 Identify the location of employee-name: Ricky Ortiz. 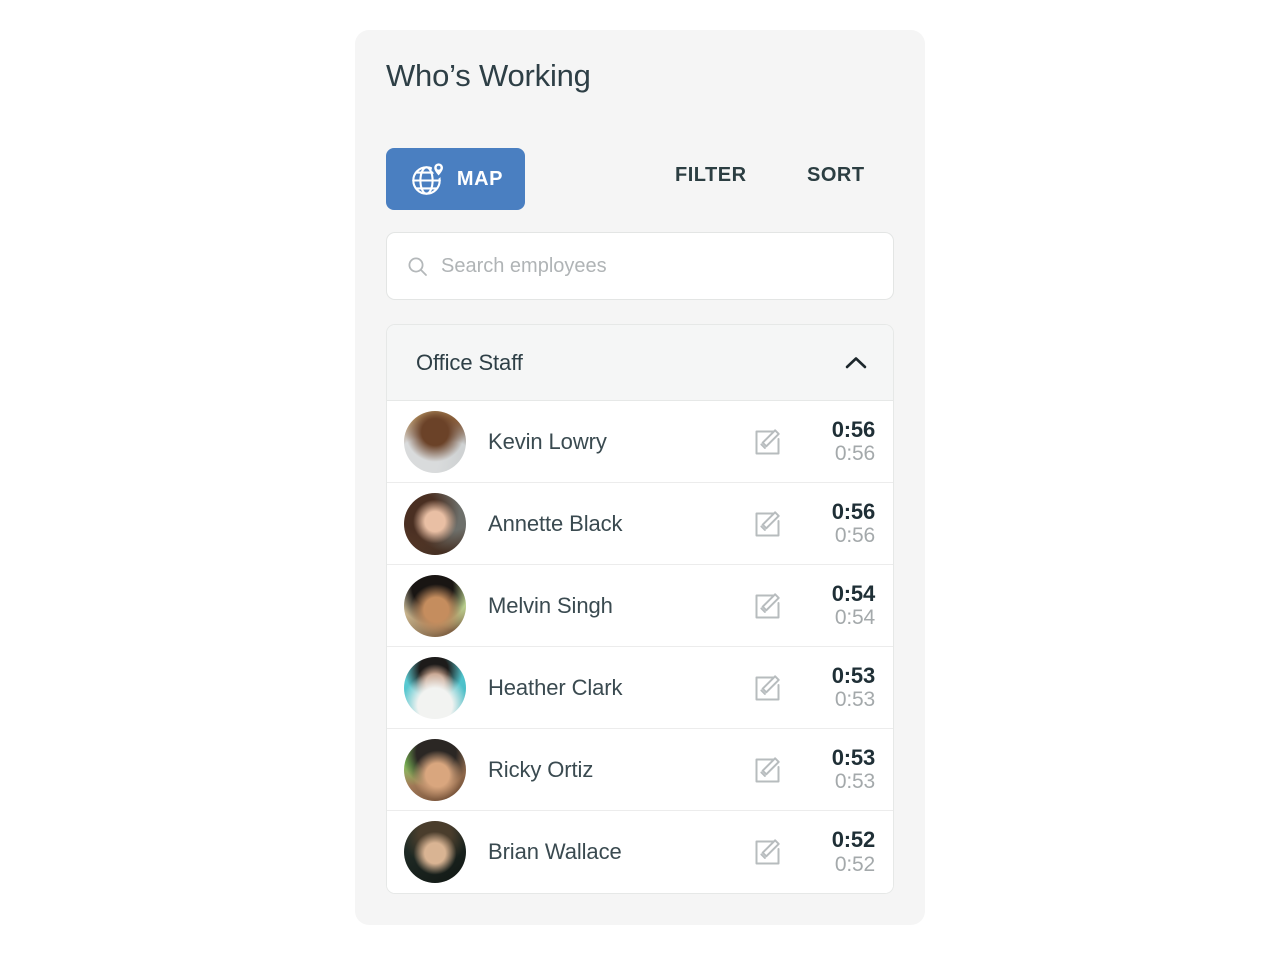
(541, 769).